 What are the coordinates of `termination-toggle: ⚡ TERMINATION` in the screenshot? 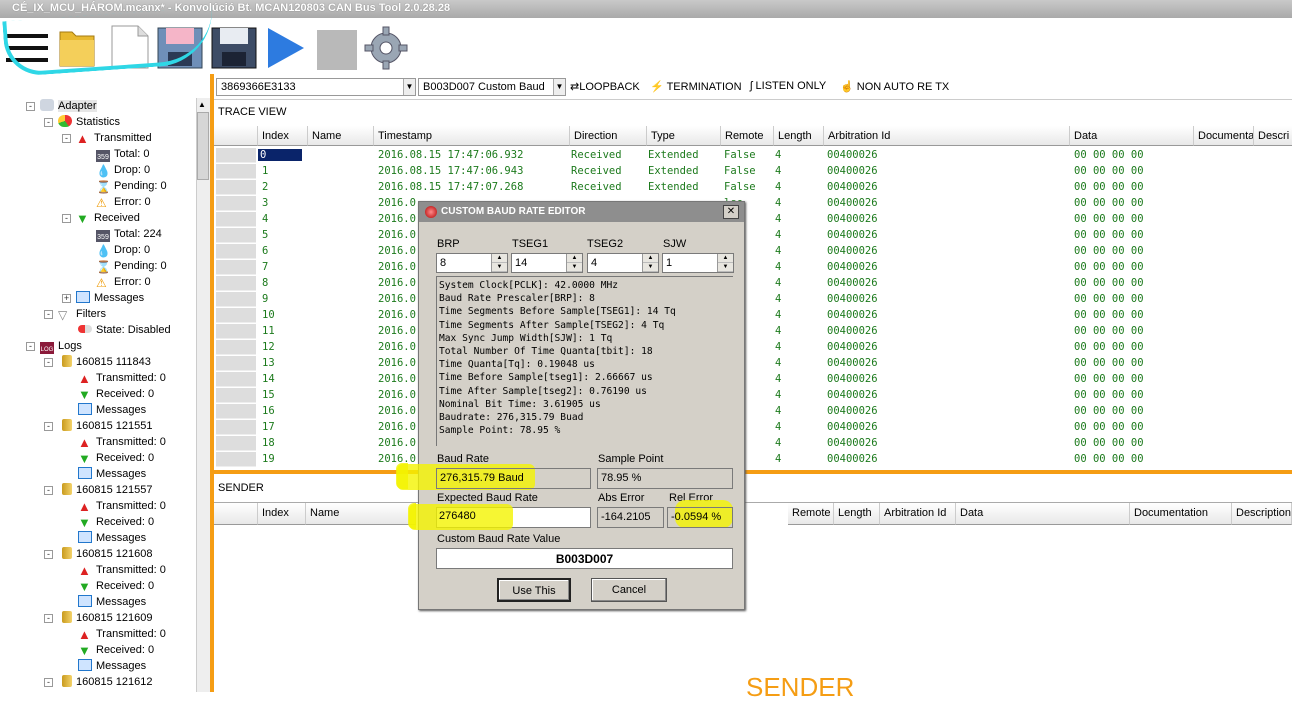 It's located at (696, 86).